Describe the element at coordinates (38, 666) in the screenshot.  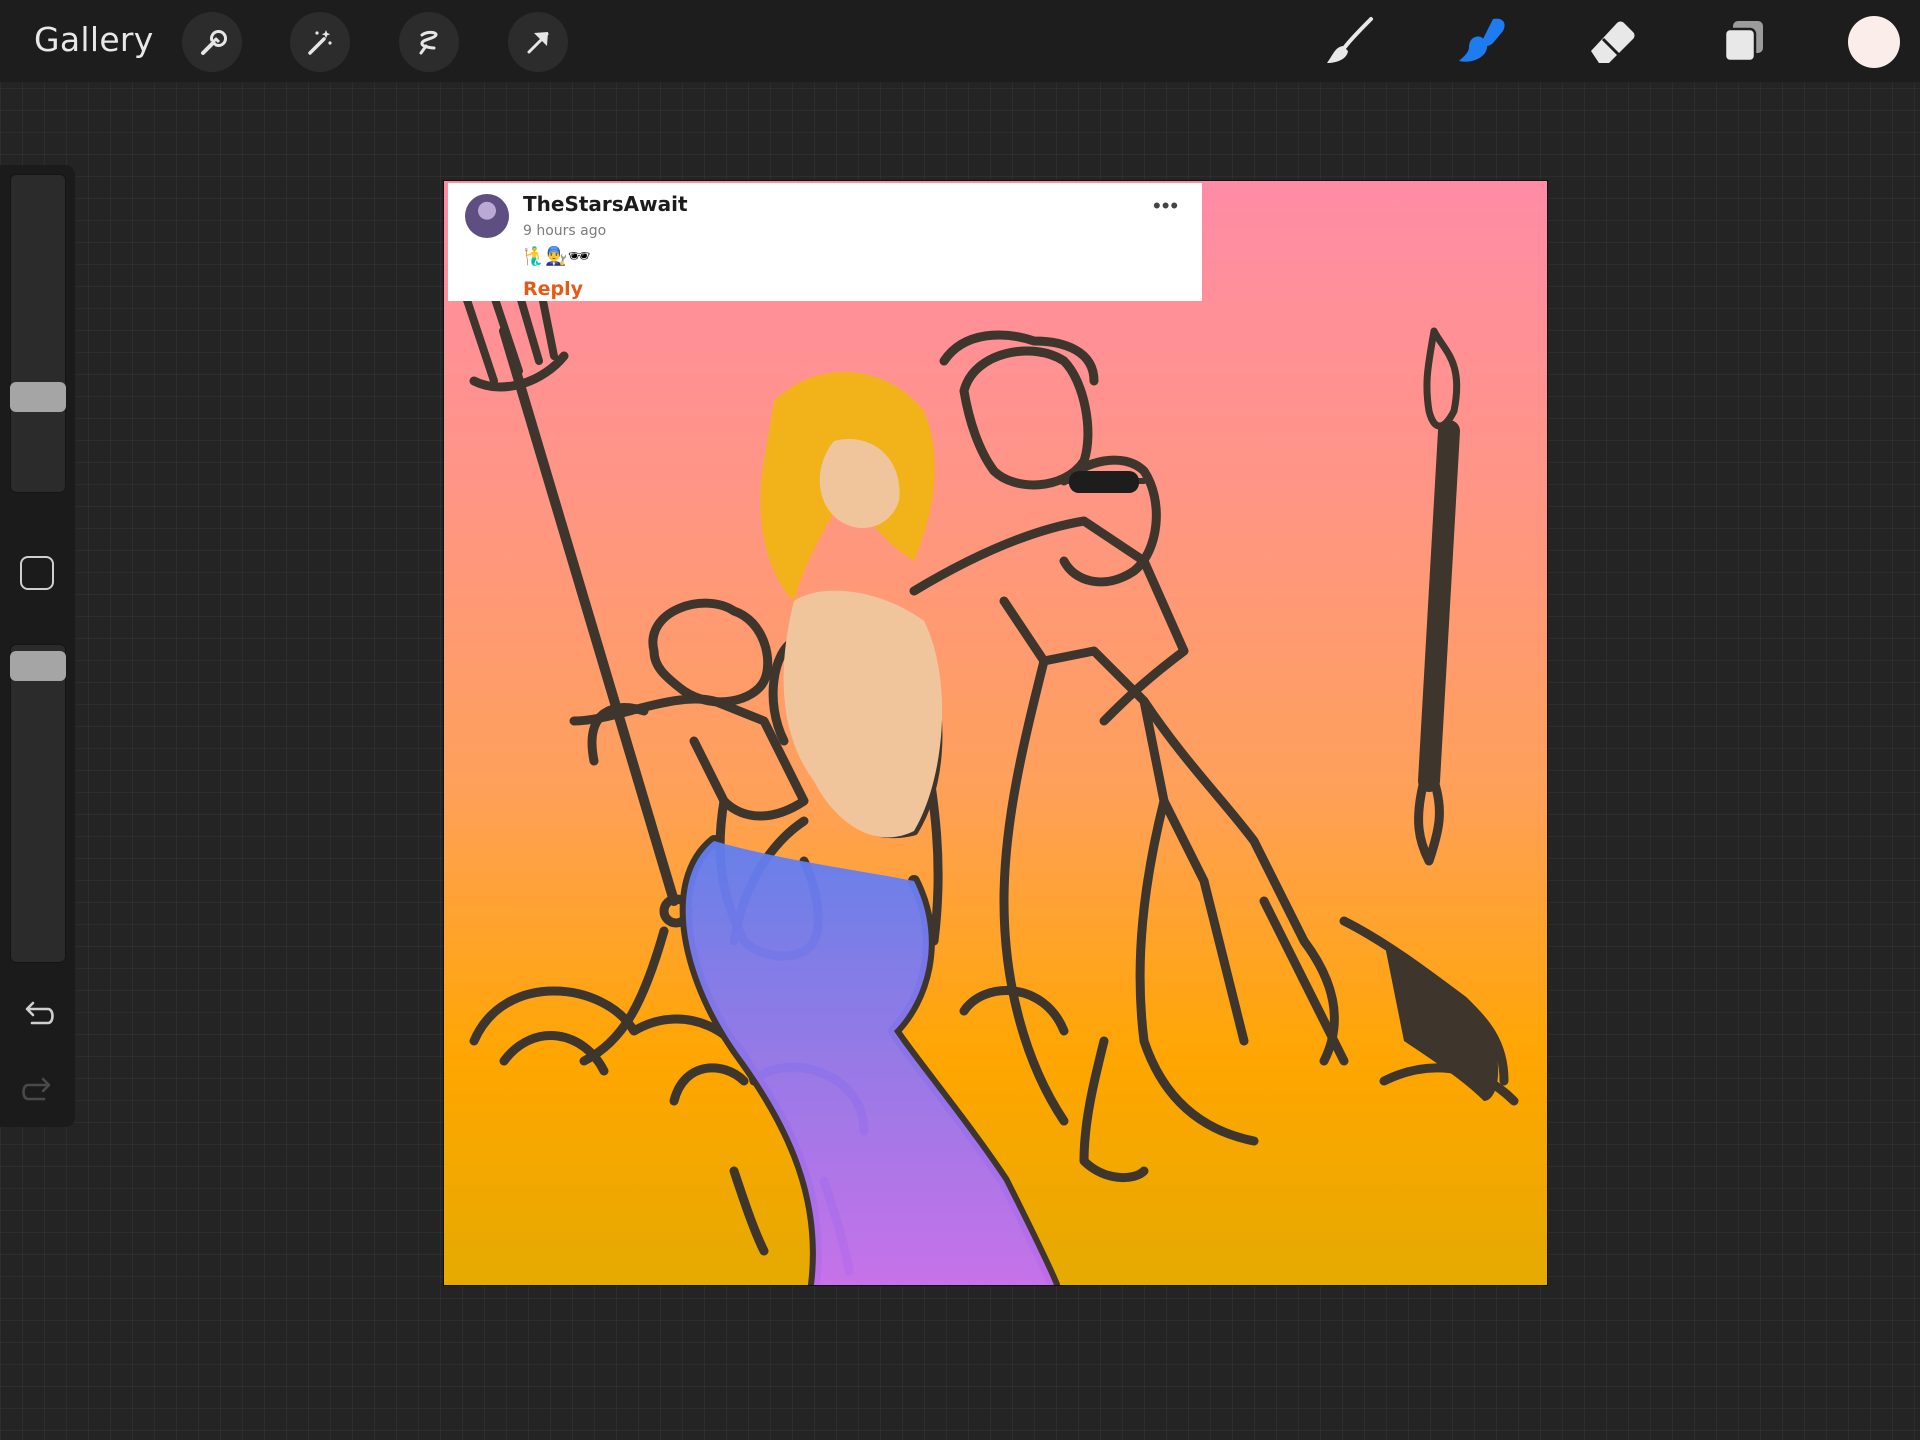
I see `opacity-thumb` at that location.